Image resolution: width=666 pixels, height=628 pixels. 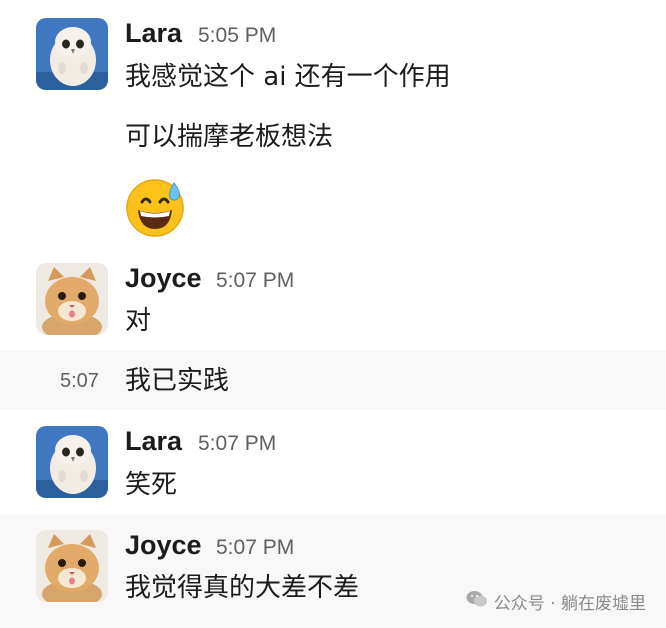 I want to click on message-text: 笑死, so click(x=151, y=485).